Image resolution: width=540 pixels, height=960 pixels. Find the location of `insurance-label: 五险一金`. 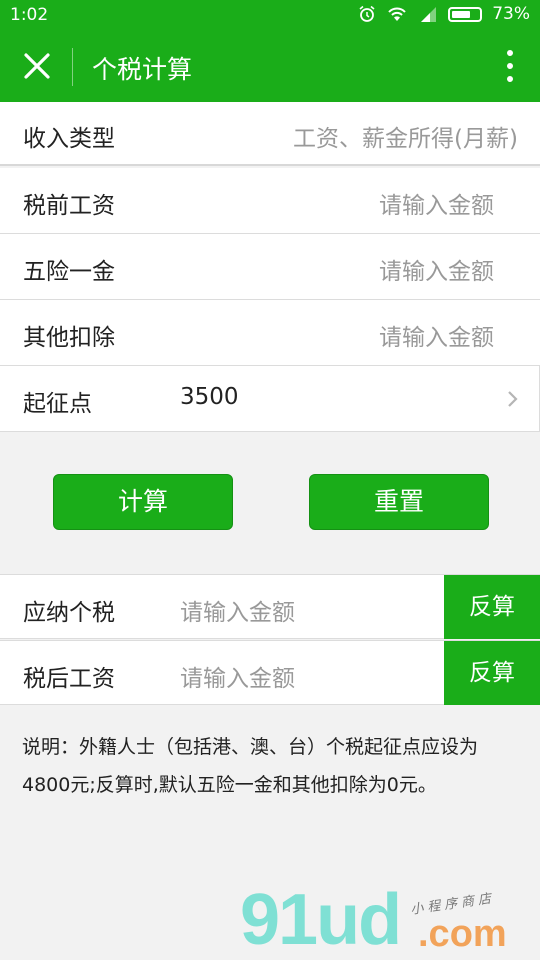

insurance-label: 五险一金 is located at coordinates (69, 272).